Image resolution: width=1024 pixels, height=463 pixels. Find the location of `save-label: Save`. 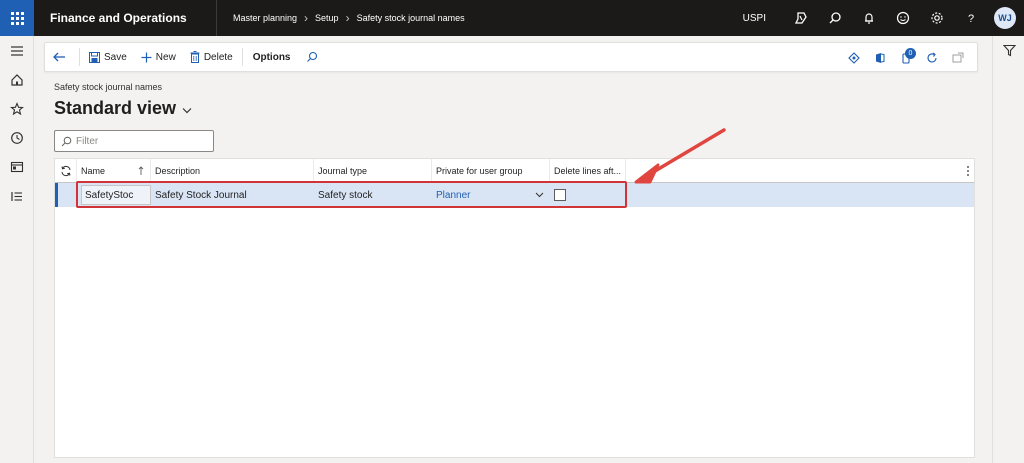

save-label: Save is located at coordinates (115, 57).